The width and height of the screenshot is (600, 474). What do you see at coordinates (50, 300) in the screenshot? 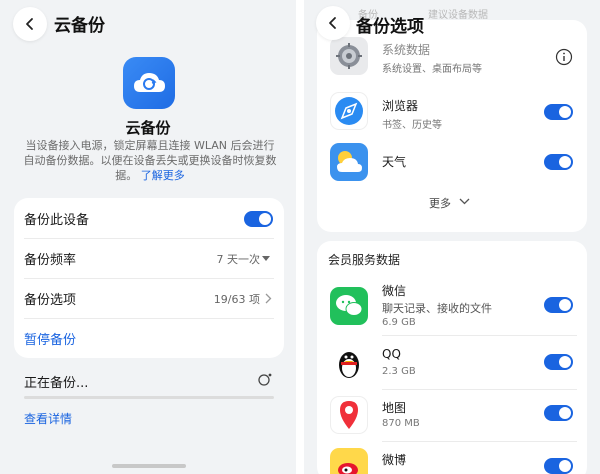
I see `backup-options-label: 备份选项` at bounding box center [50, 300].